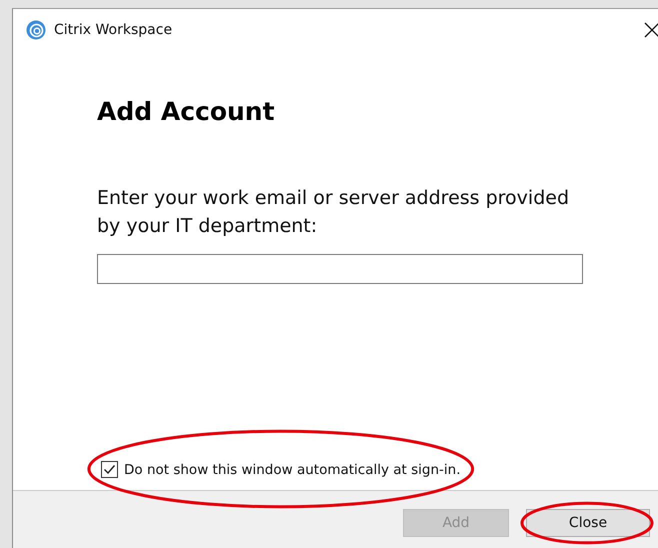 Image resolution: width=658 pixels, height=548 pixels. Describe the element at coordinates (340, 269) in the screenshot. I see `address-input-field` at that location.